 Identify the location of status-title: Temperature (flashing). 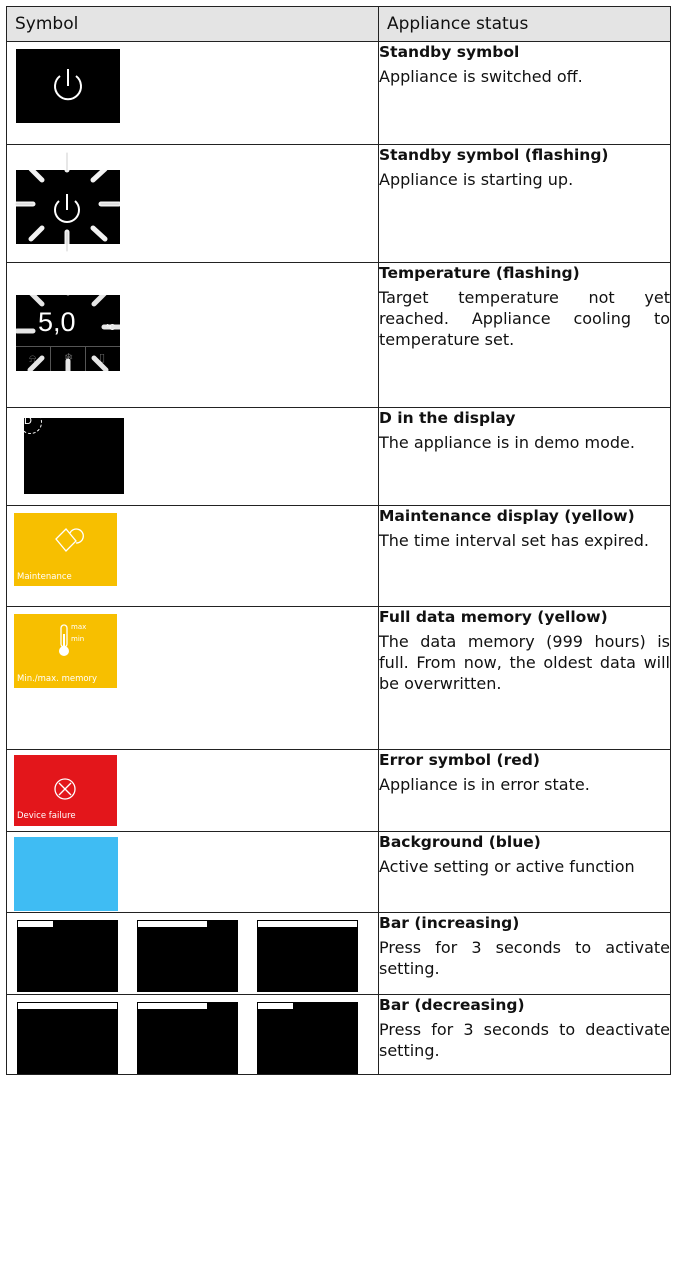
(479, 273).